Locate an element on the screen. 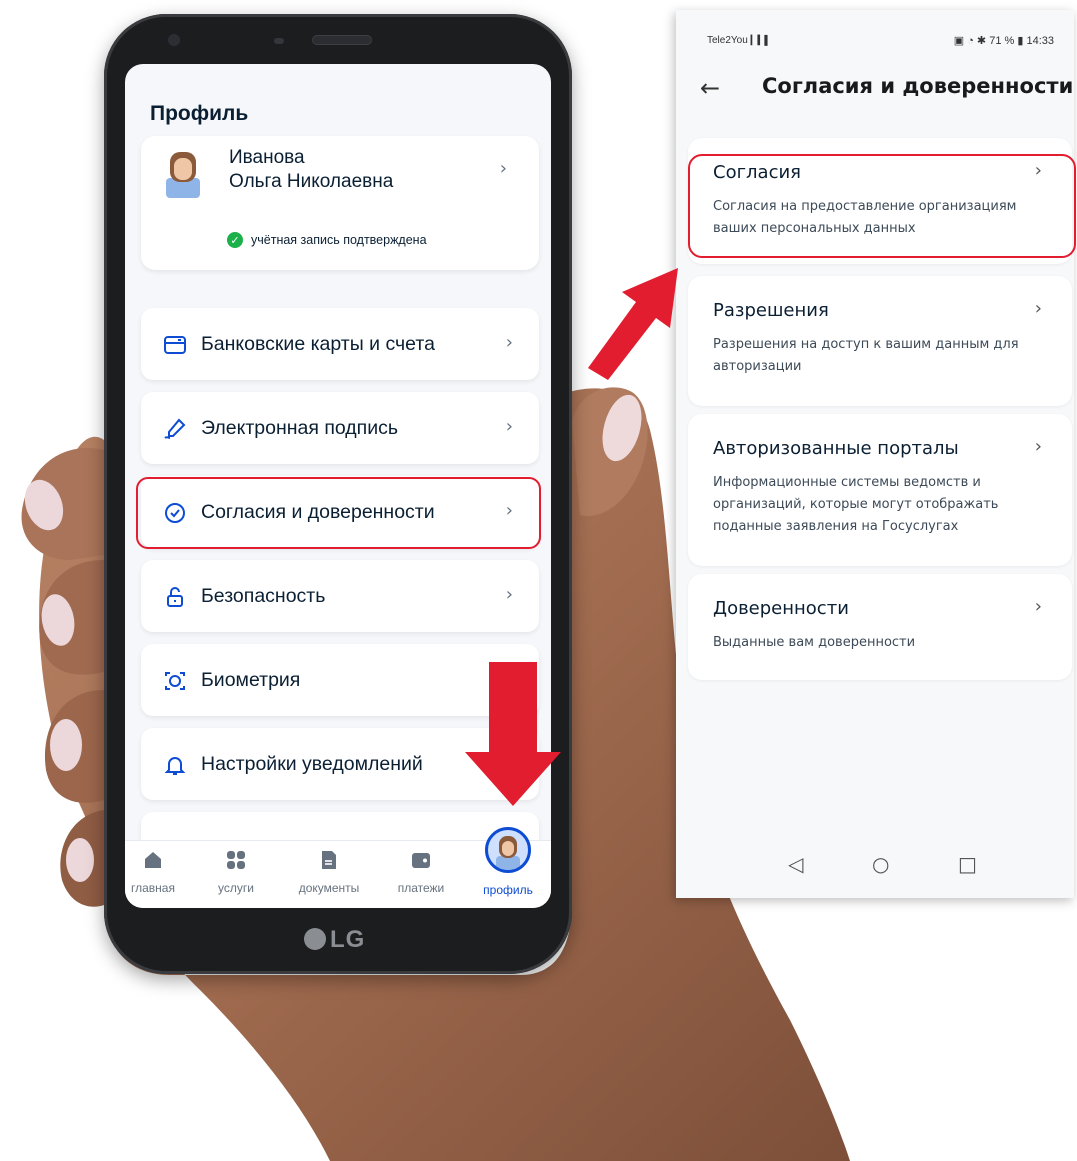 Image resolution: width=1077 pixels, height=1161 pixels. menu-item-label: Биометрия is located at coordinates (251, 680).